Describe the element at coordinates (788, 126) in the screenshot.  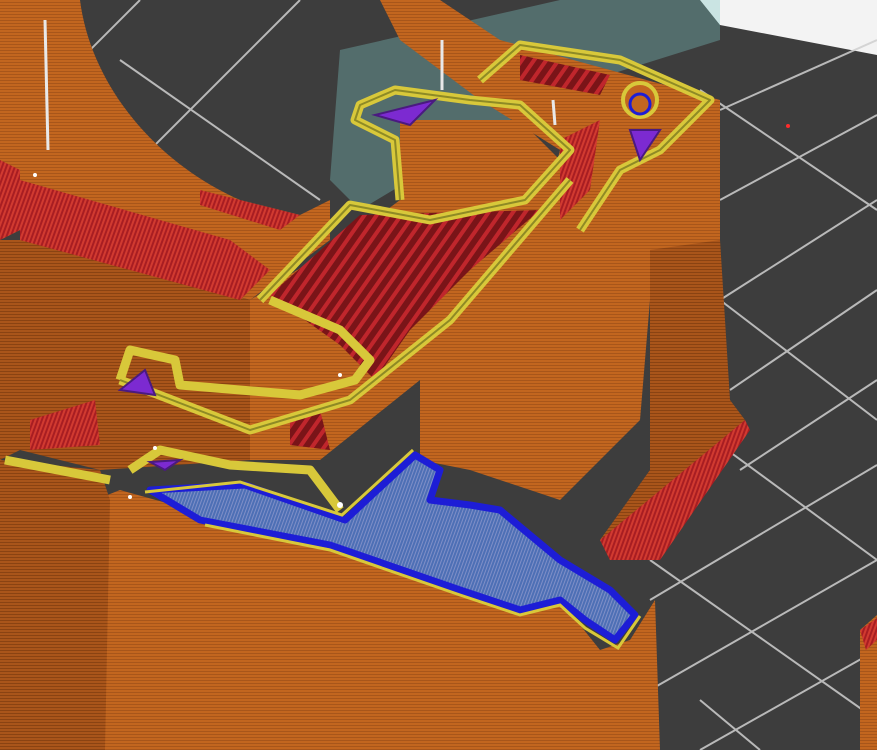
I see `red-marker` at that location.